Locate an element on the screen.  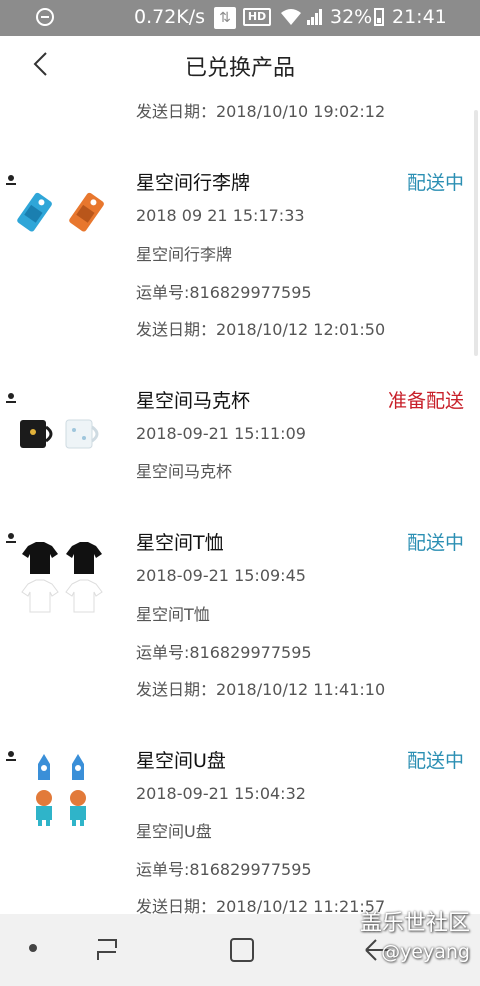
app-header: 已兑换产品 is located at coordinates (240, 64).